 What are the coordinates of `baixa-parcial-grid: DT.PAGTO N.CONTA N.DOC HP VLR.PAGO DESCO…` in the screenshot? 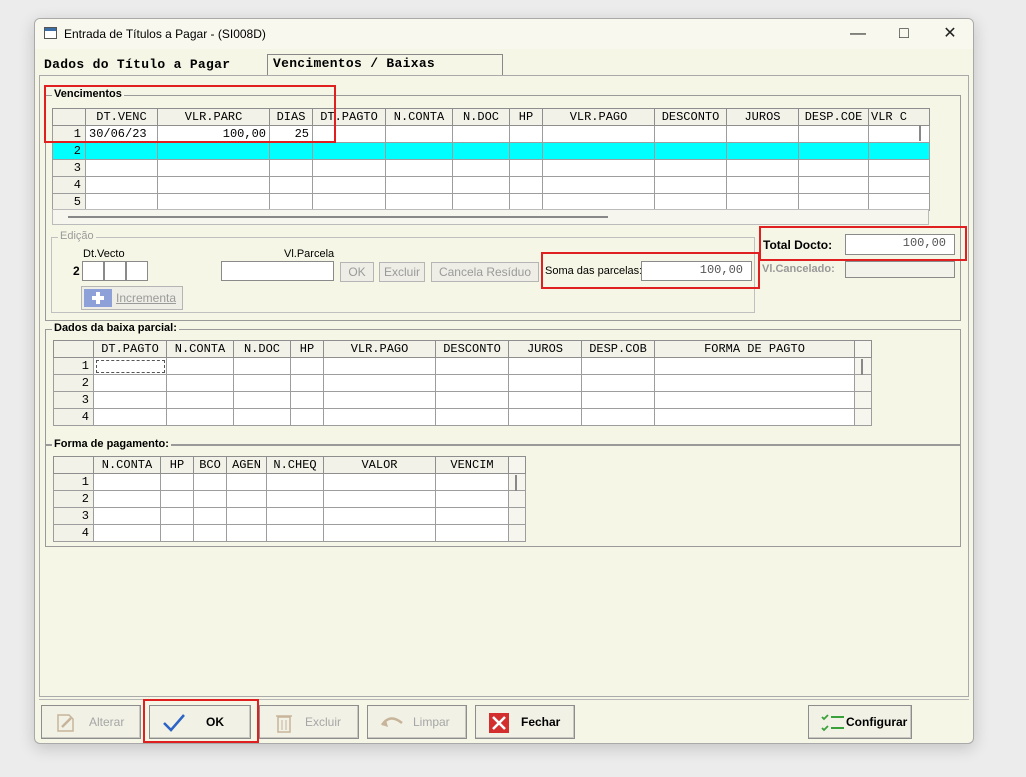 It's located at (462, 383).